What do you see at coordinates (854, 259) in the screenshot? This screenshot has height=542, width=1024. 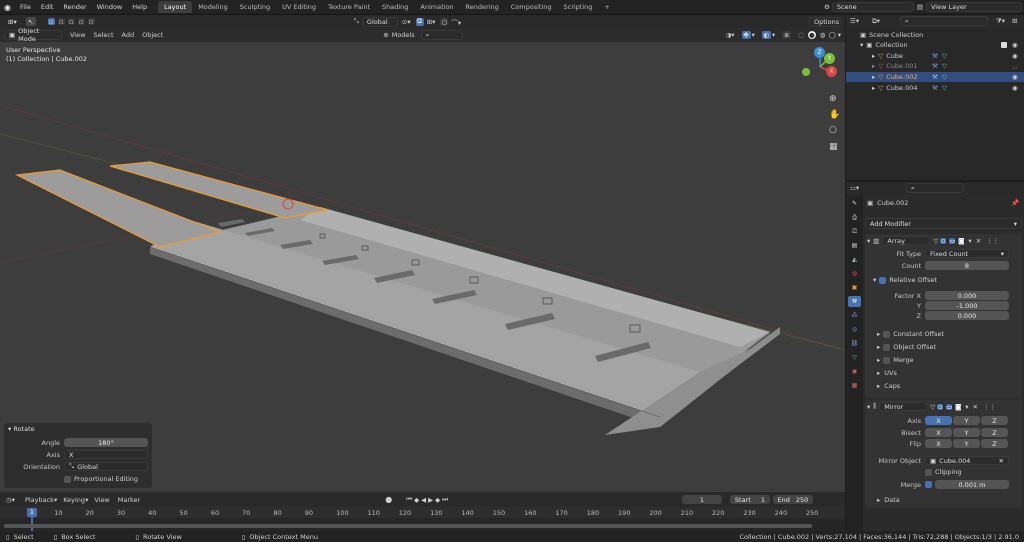 I see `scene-tab-icon: ◭` at bounding box center [854, 259].